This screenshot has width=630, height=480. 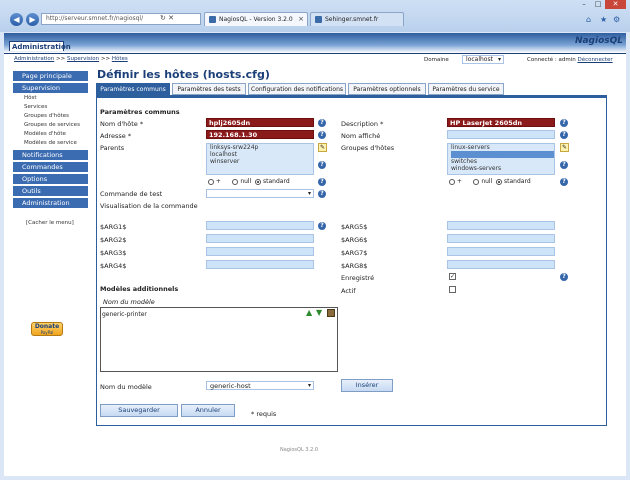 What do you see at coordinates (466, 89) in the screenshot?
I see `tab-service-params: Paramètres du service` at bounding box center [466, 89].